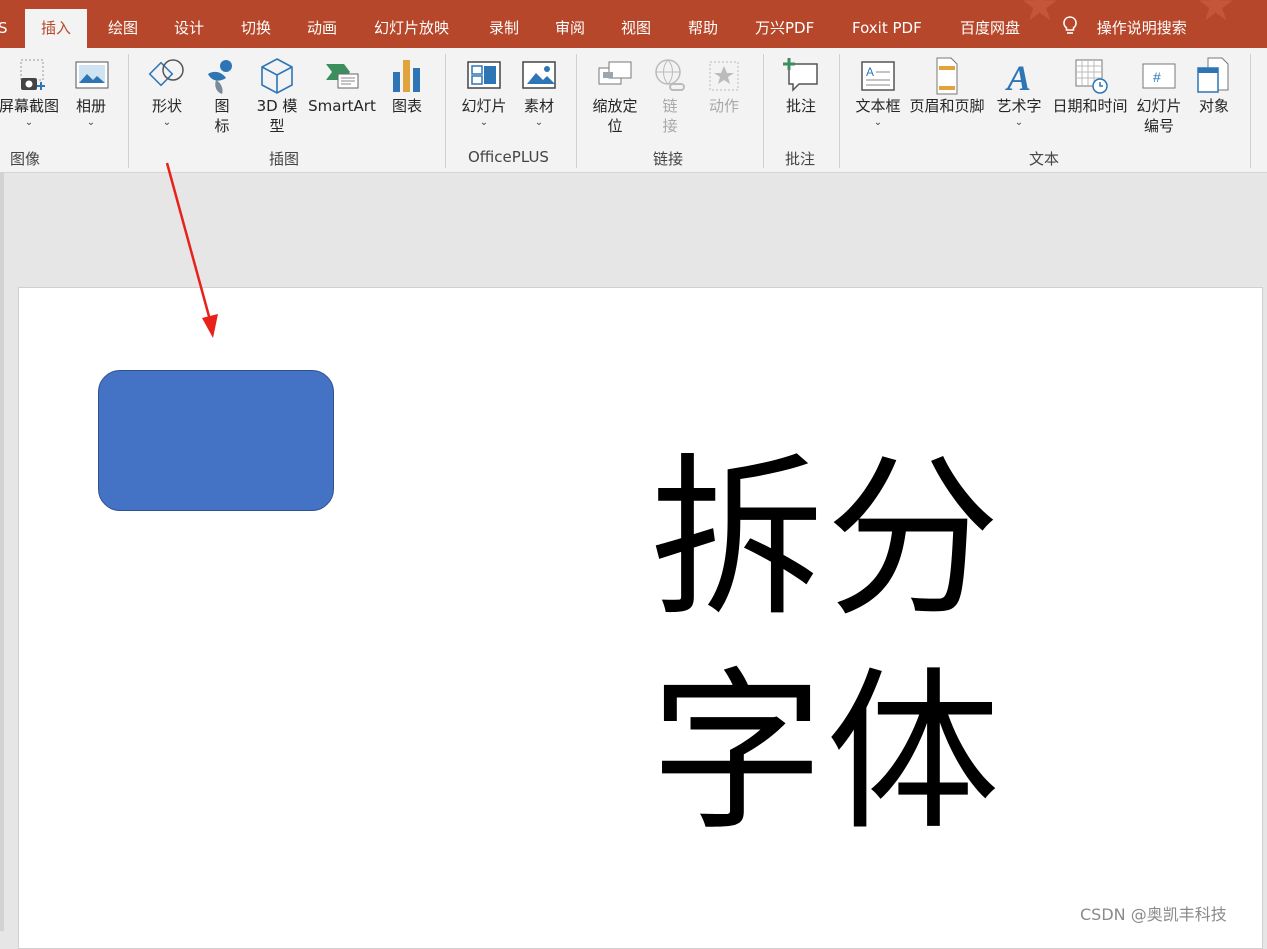  What do you see at coordinates (216, 440) in the screenshot?
I see `rounded-rectangle-shape` at bounding box center [216, 440].